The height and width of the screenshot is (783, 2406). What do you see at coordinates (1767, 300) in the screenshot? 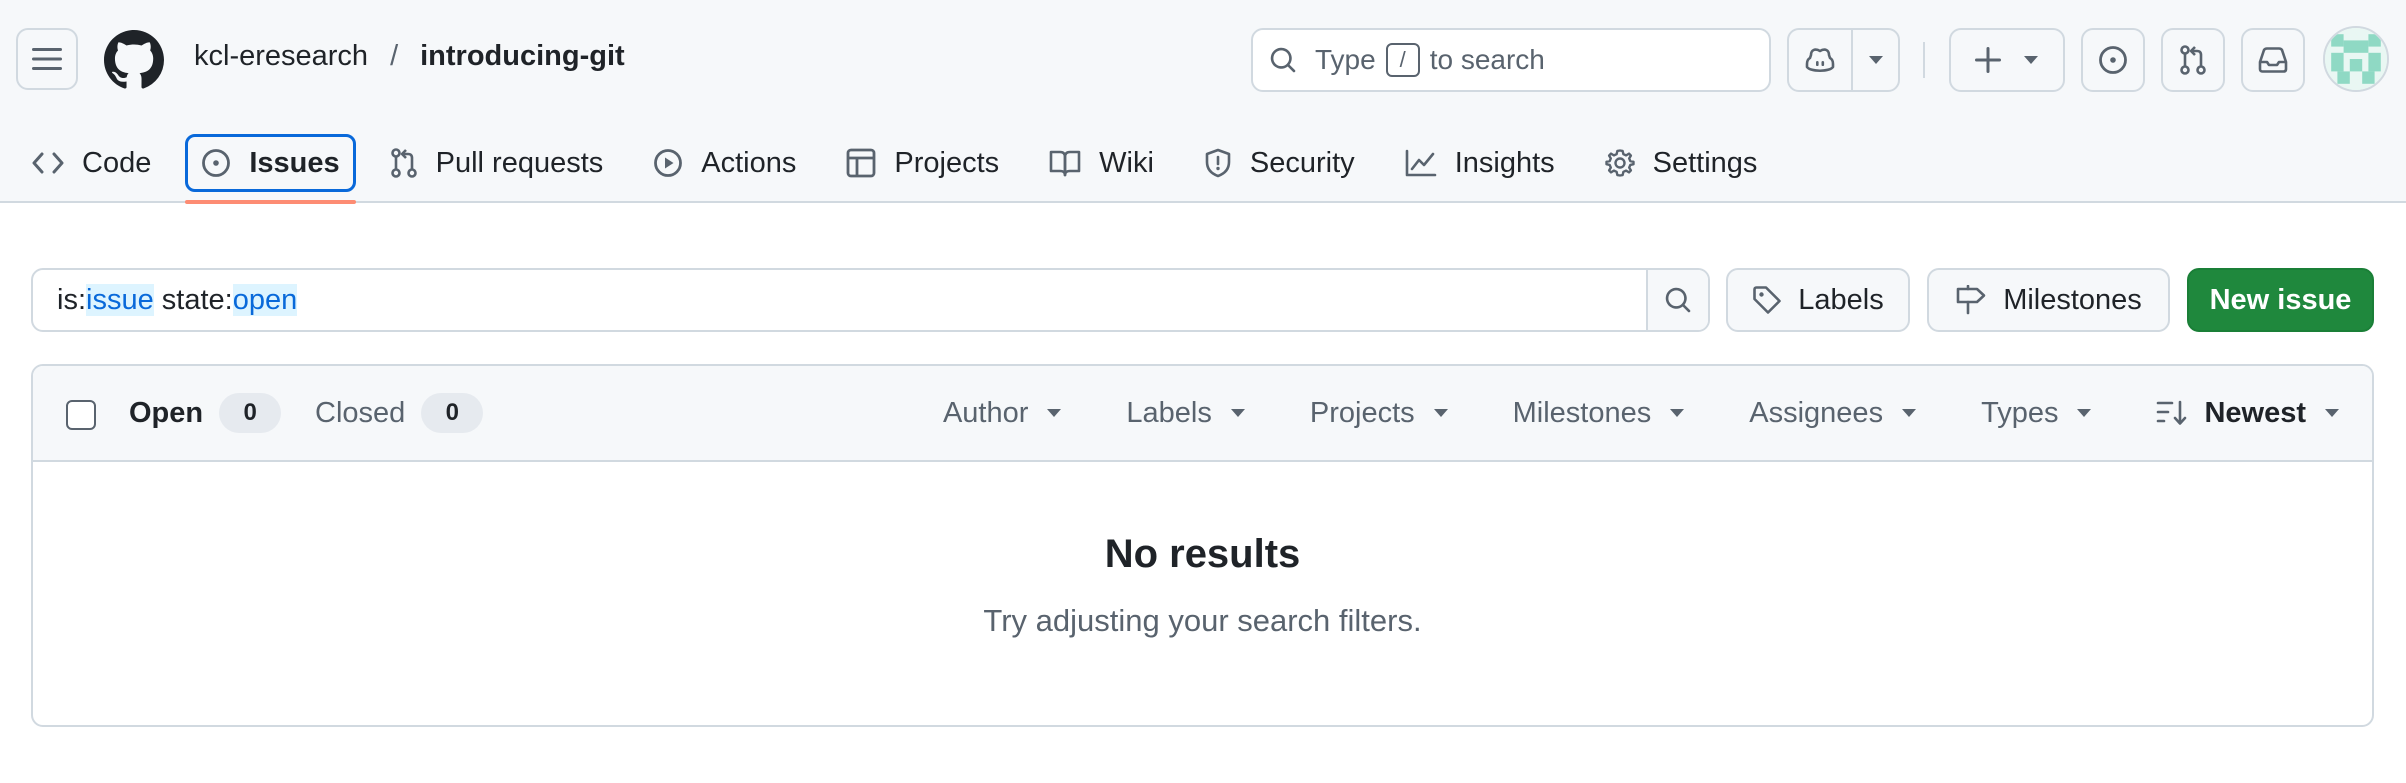
I see `tag-icon` at bounding box center [1767, 300].